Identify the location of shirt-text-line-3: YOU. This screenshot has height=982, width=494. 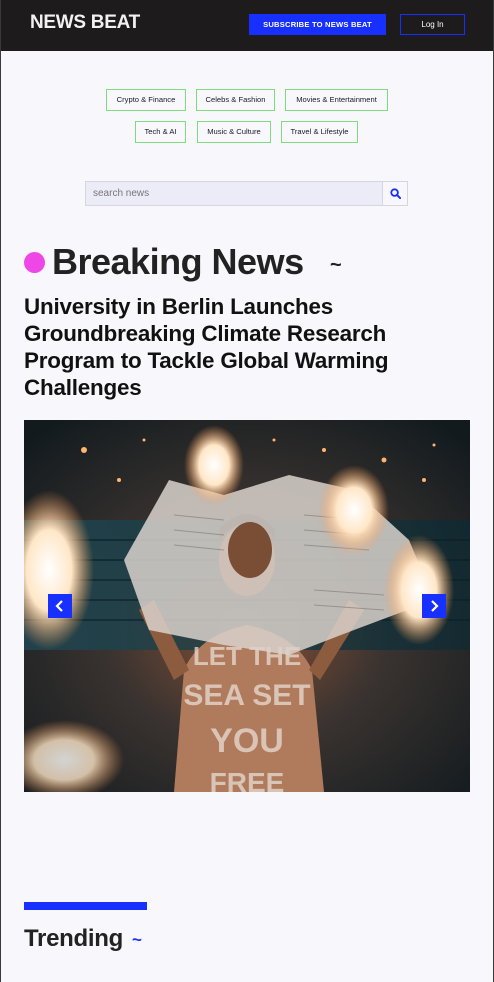
(247, 741).